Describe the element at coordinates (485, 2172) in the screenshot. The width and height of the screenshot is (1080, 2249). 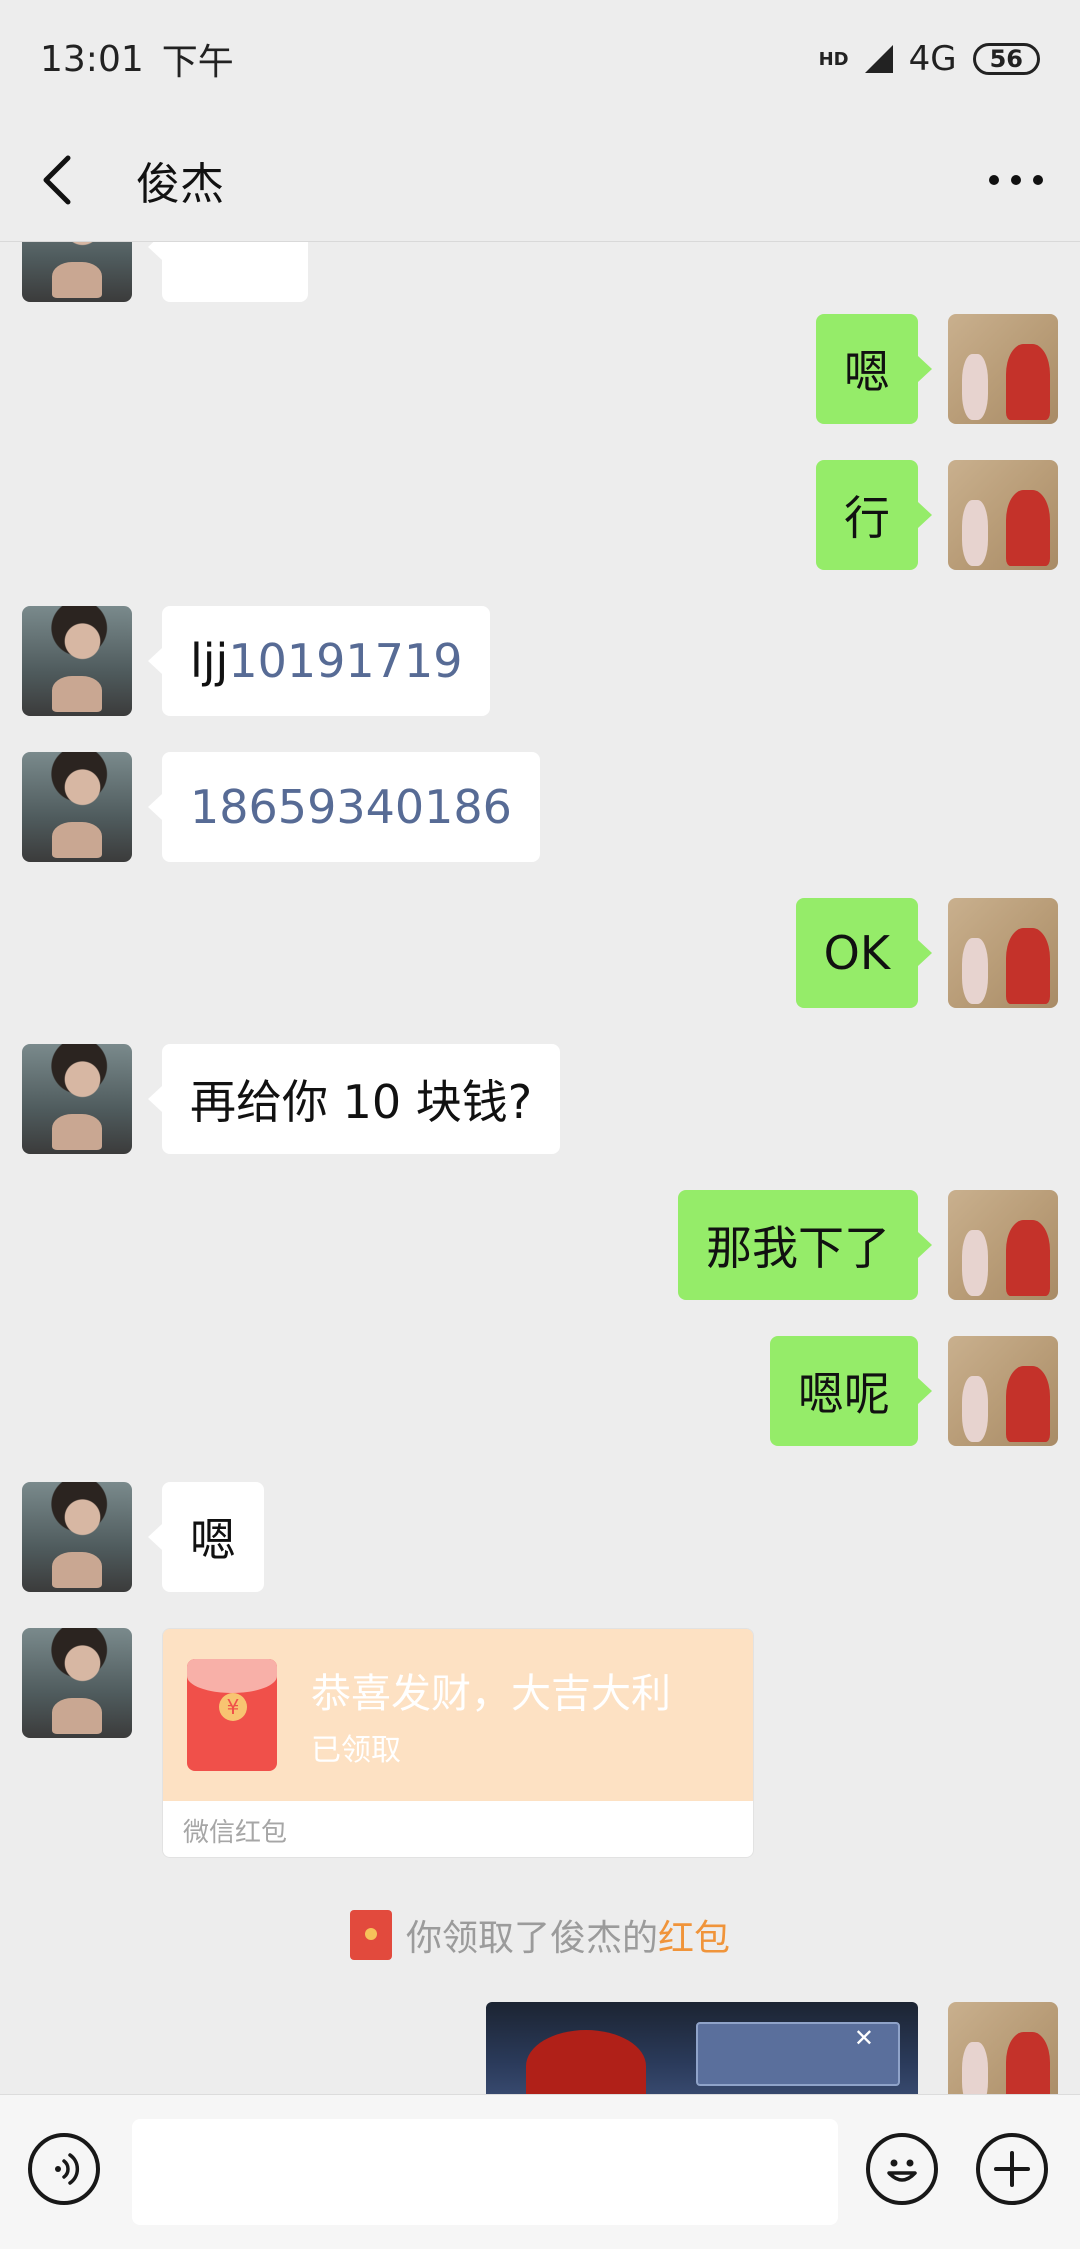
I see `message-input` at that location.